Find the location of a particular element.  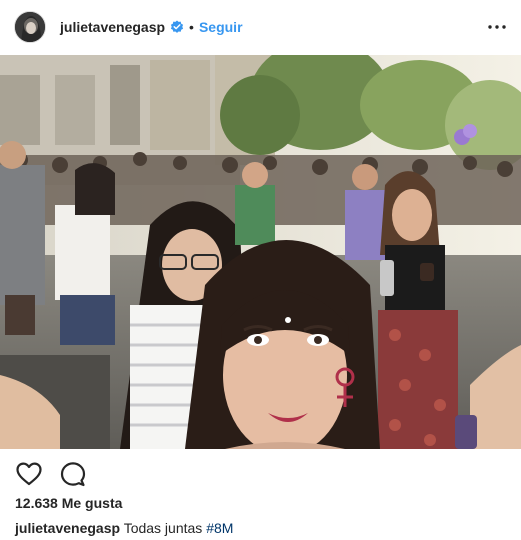

follow-button: Seguir is located at coordinates (221, 27).